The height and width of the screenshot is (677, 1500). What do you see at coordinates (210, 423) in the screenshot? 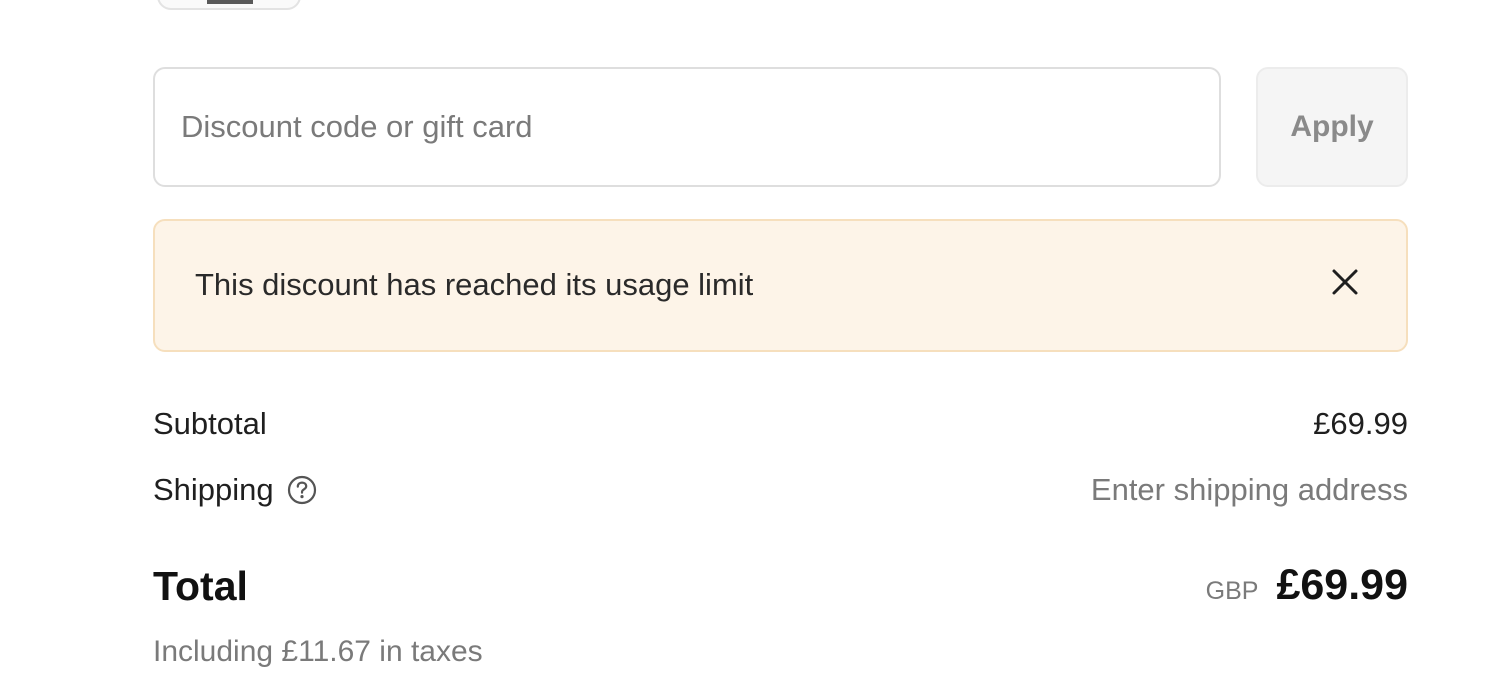
I see `subtotal-label: Subtotal` at bounding box center [210, 423].